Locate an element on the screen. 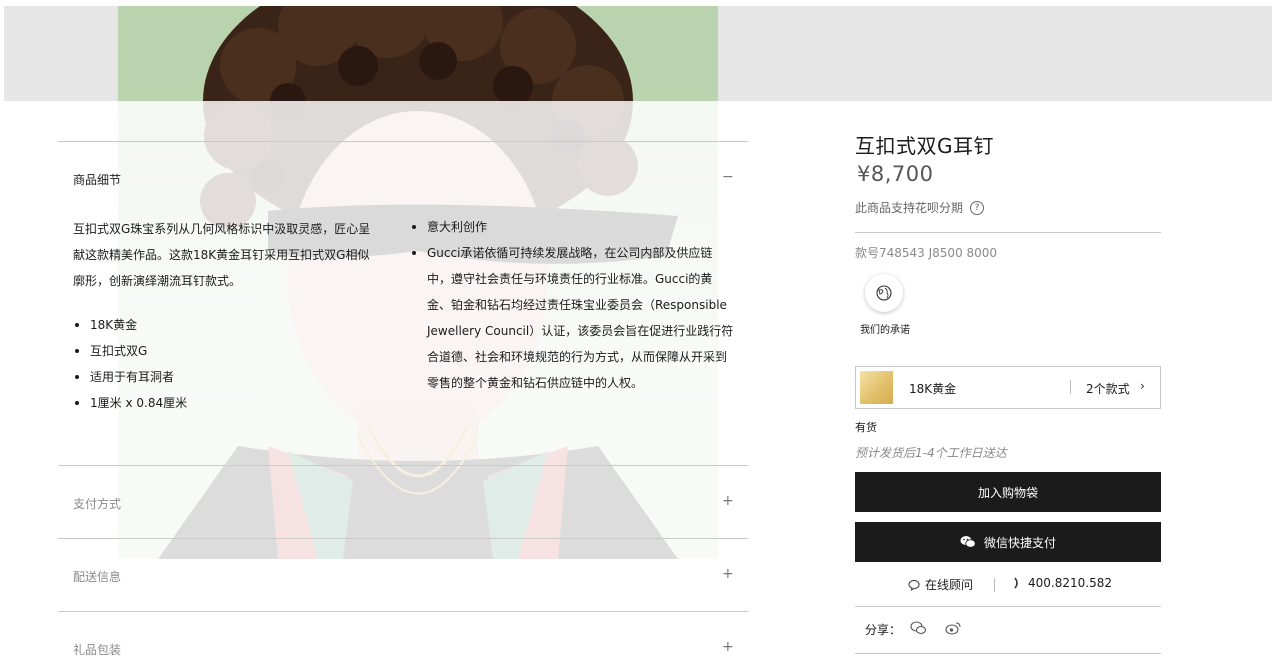  payment-section-title: 支付方式 is located at coordinates (97, 503).